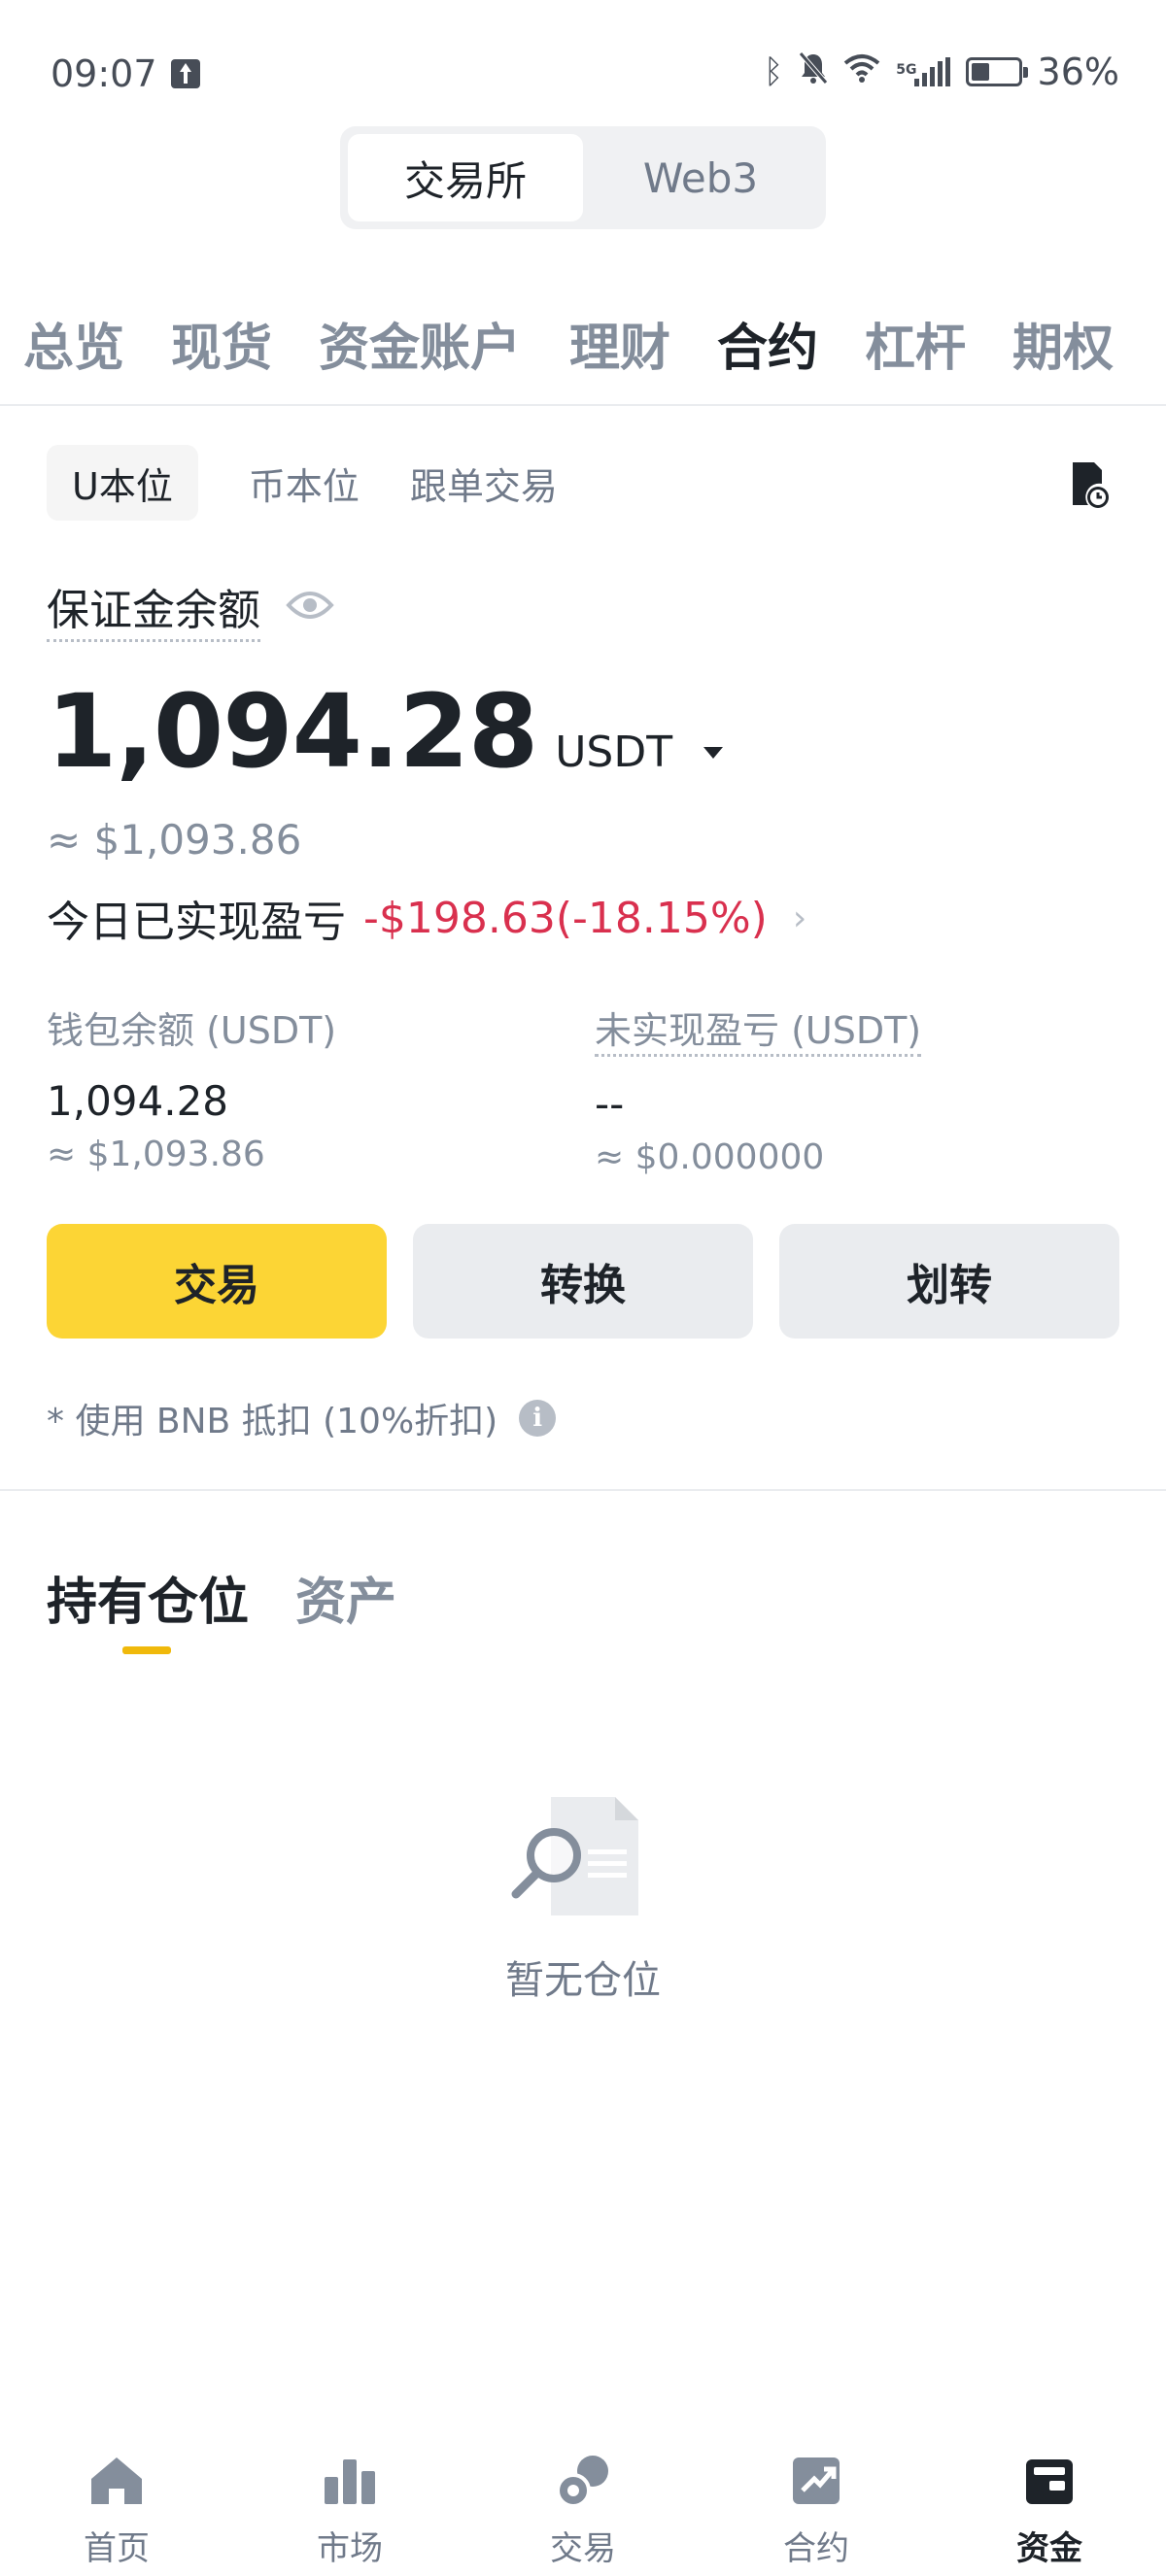  I want to click on upload-notification-icon, so click(185, 73).